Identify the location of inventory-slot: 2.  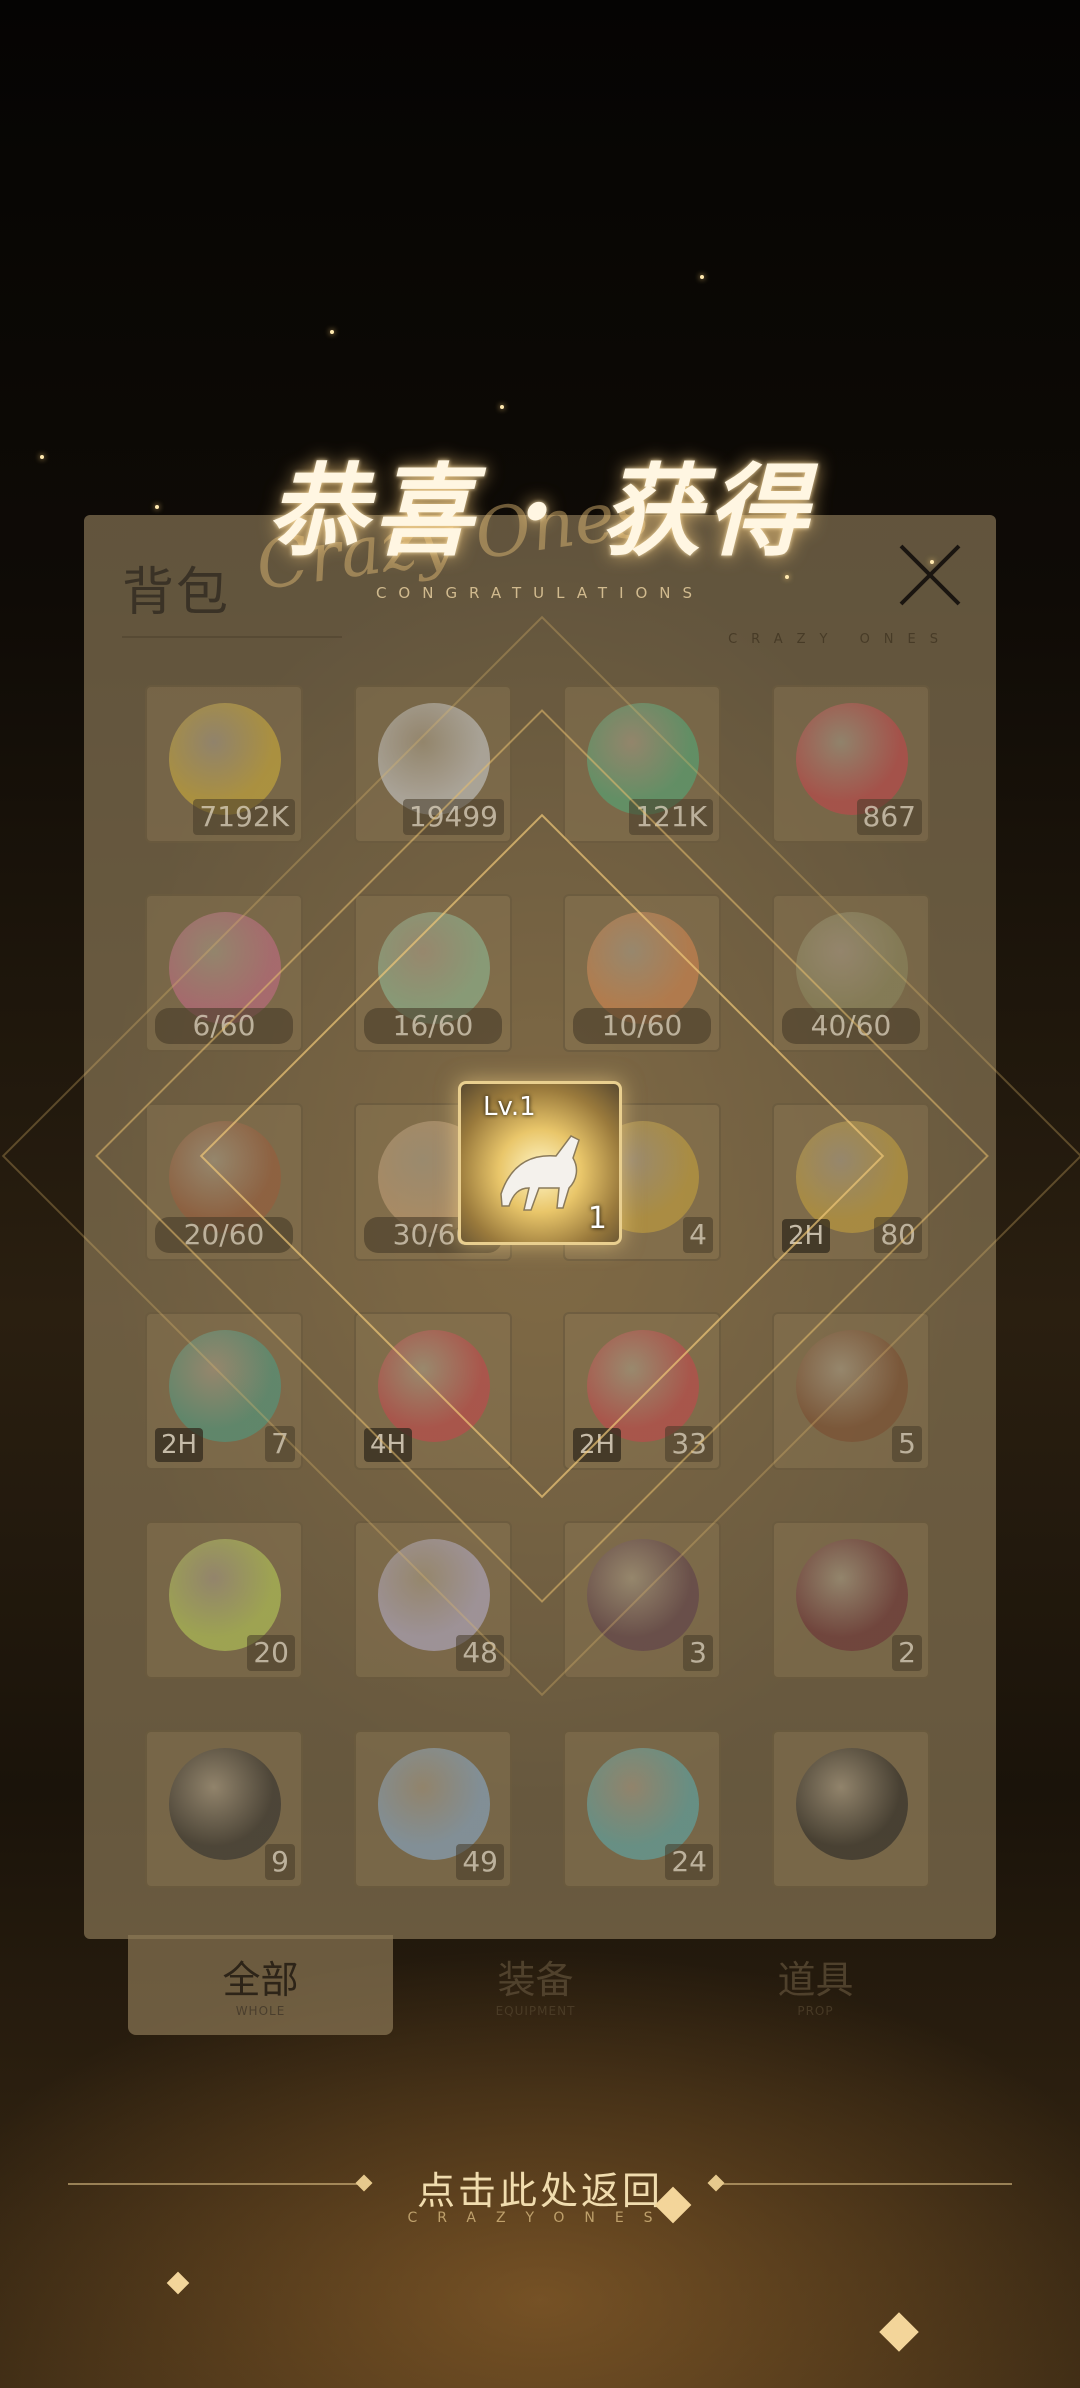
(851, 1600).